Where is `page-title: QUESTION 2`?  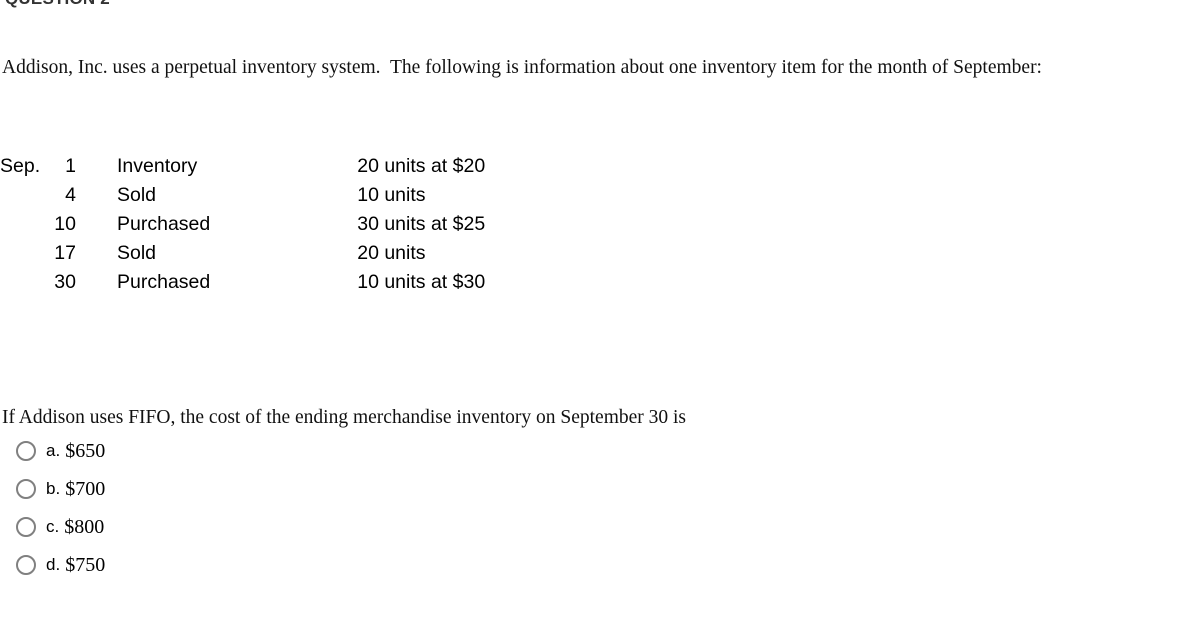
page-title: QUESTION 2 is located at coordinates (57, 4).